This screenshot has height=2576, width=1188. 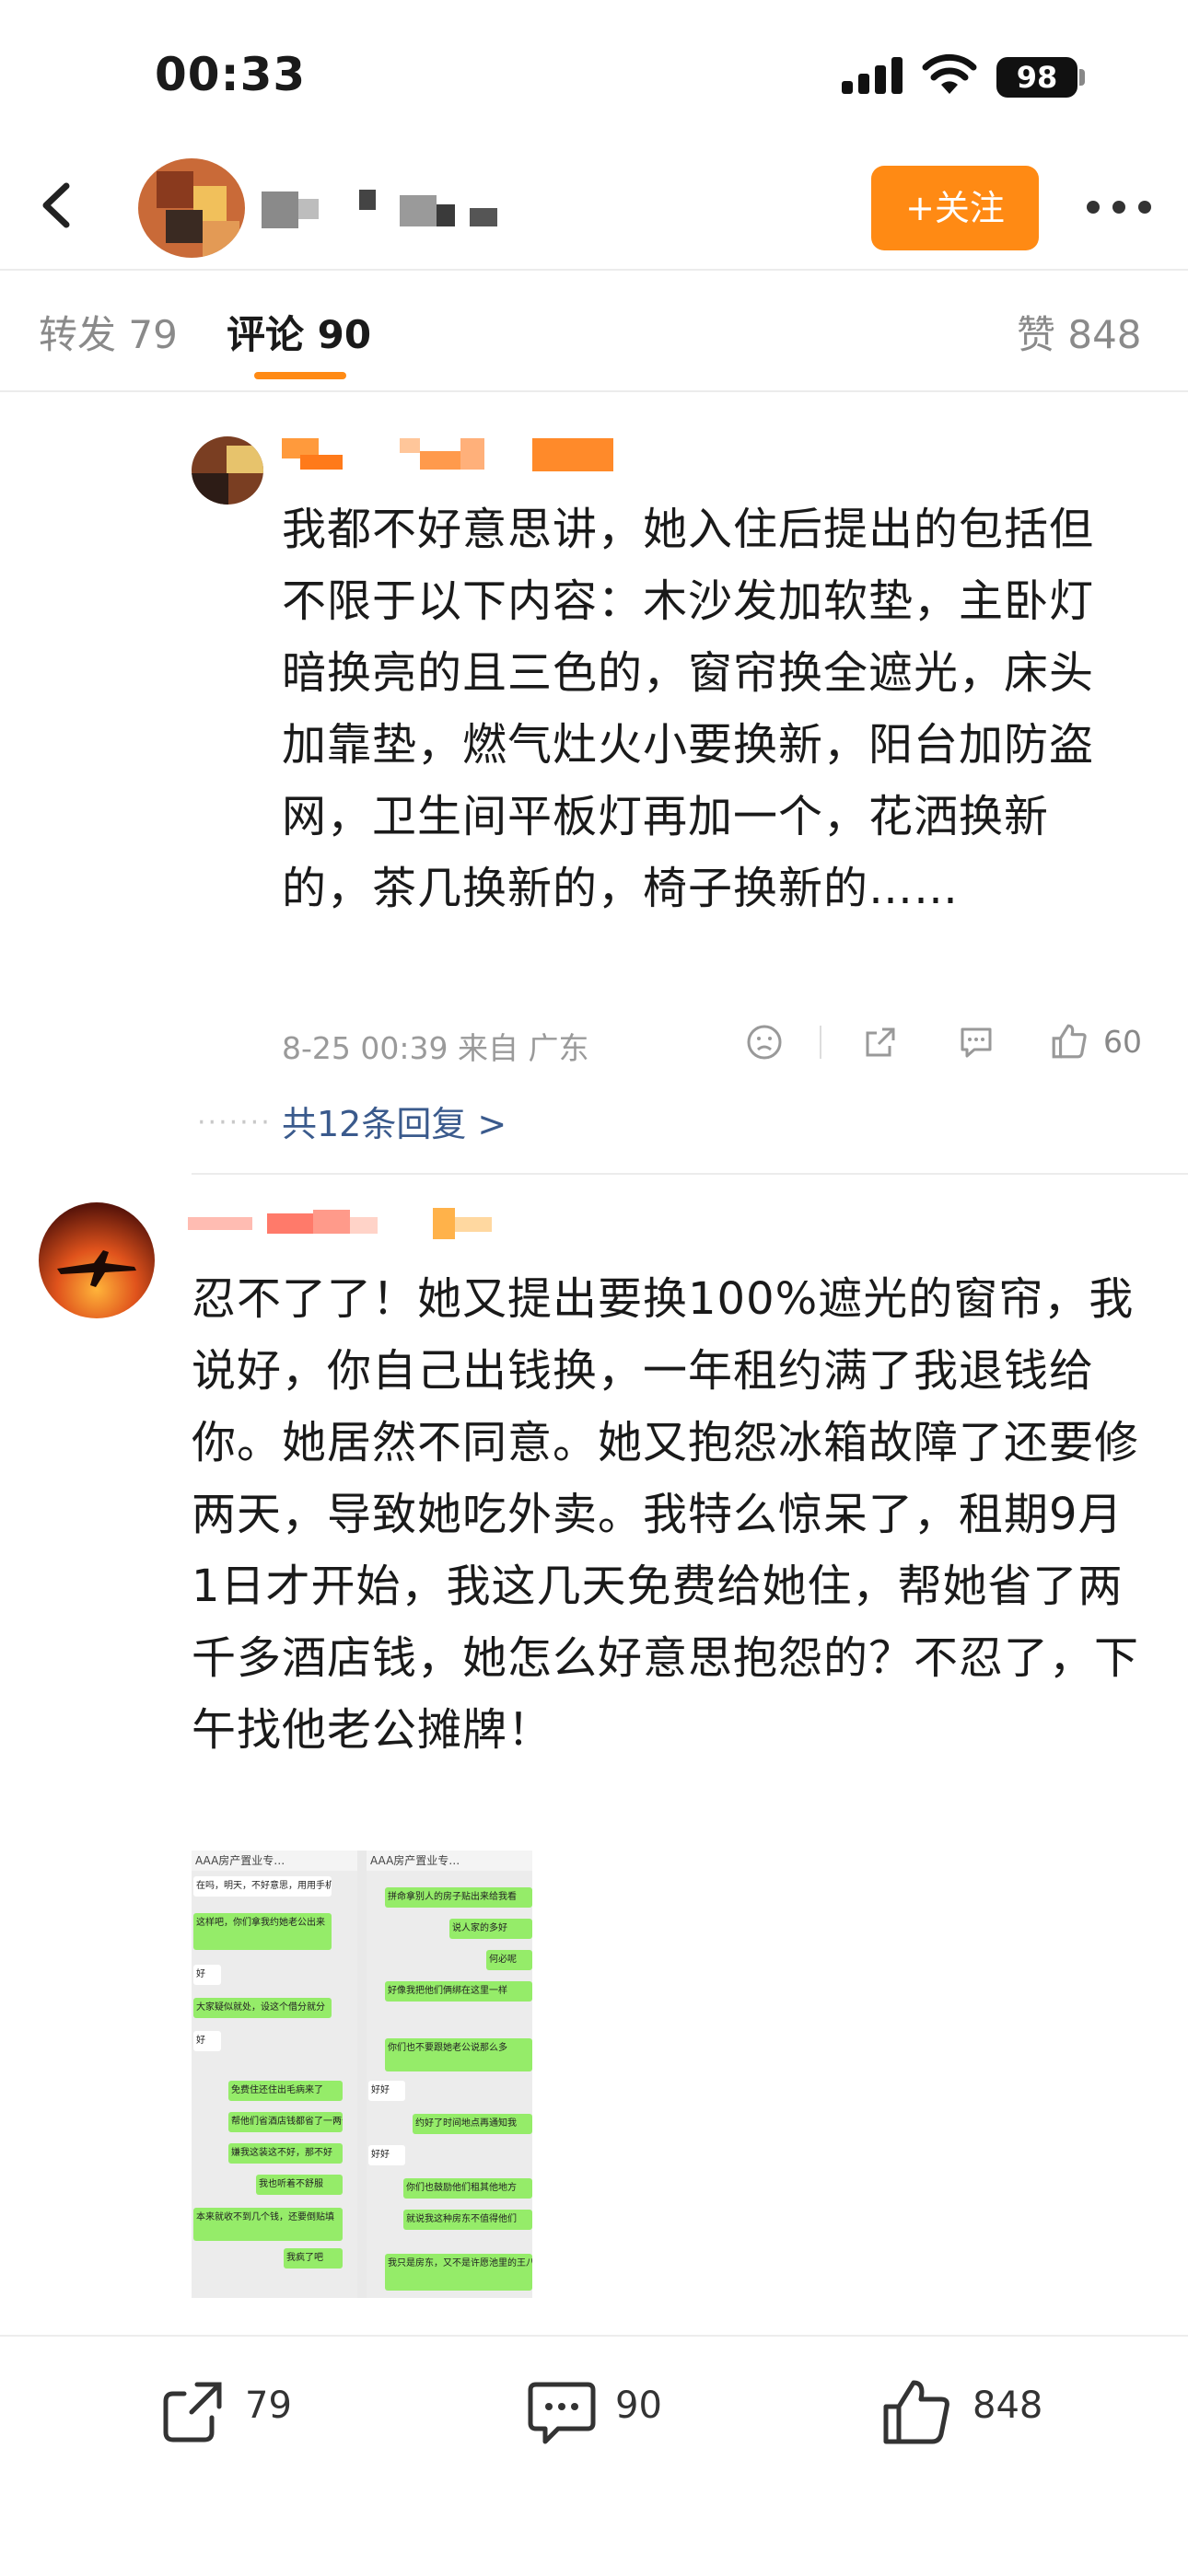 I want to click on chat-bubble: 帮他们省酒店钱都省了一两千, so click(x=285, y=2122).